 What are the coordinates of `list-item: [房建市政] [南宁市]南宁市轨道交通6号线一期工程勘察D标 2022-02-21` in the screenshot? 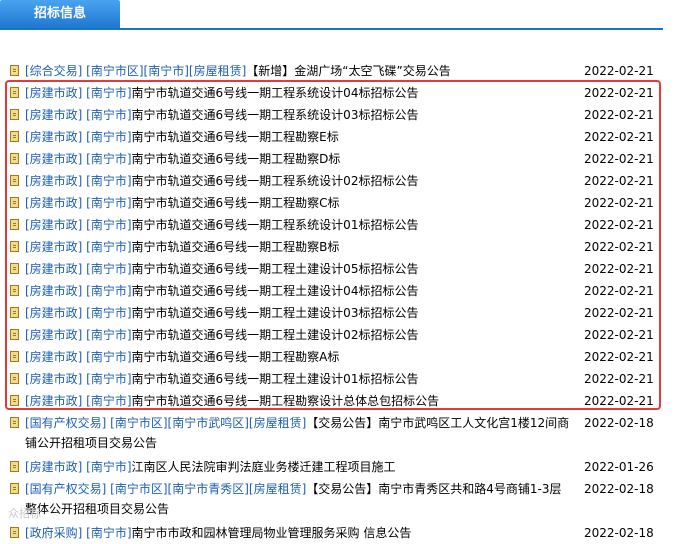 It's located at (333, 159).